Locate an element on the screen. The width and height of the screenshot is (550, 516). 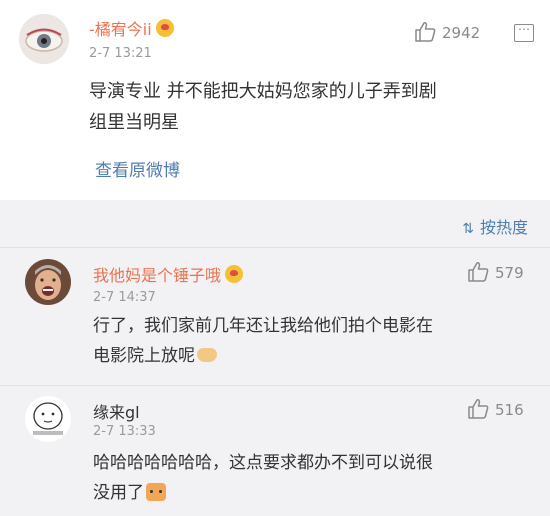
post-timestamp: 2-7 13:21 is located at coordinates (120, 53).